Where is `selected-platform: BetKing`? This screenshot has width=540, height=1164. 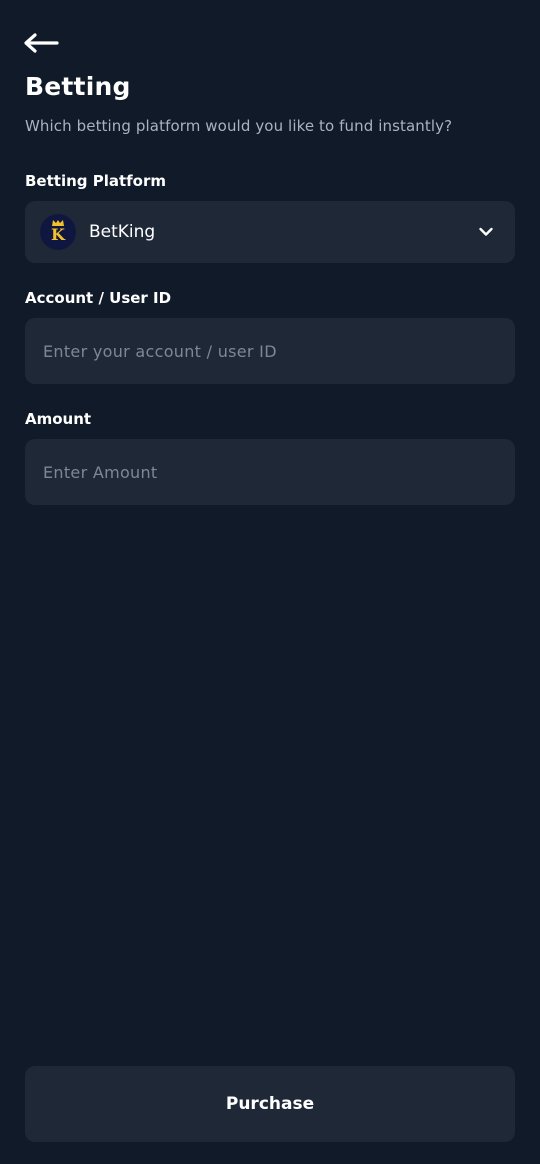
selected-platform: BetKing is located at coordinates (122, 232).